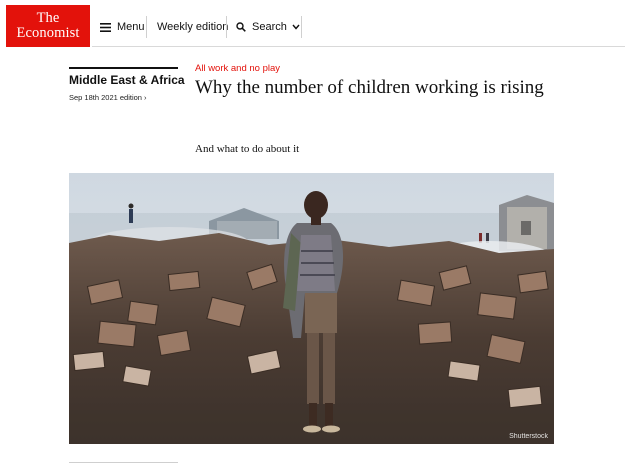 The width and height of the screenshot is (625, 470). I want to click on search-button: Search, so click(268, 27).